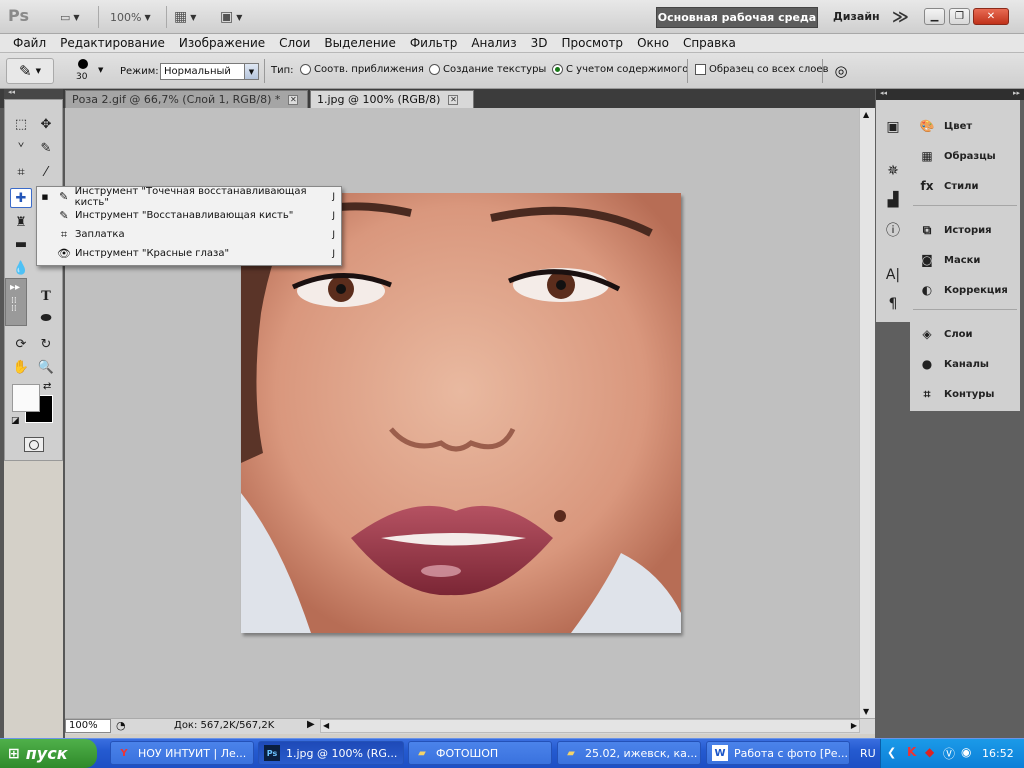  I want to click on status-menu-arrow-icon: ▶, so click(311, 724).